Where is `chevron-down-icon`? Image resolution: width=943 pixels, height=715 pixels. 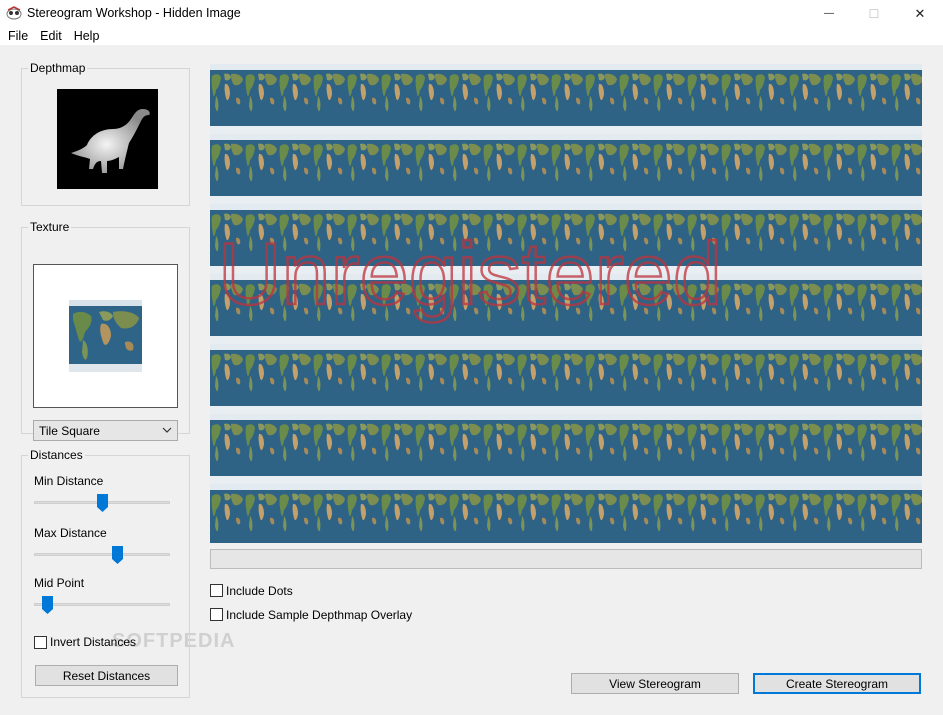
chevron-down-icon is located at coordinates (167, 430).